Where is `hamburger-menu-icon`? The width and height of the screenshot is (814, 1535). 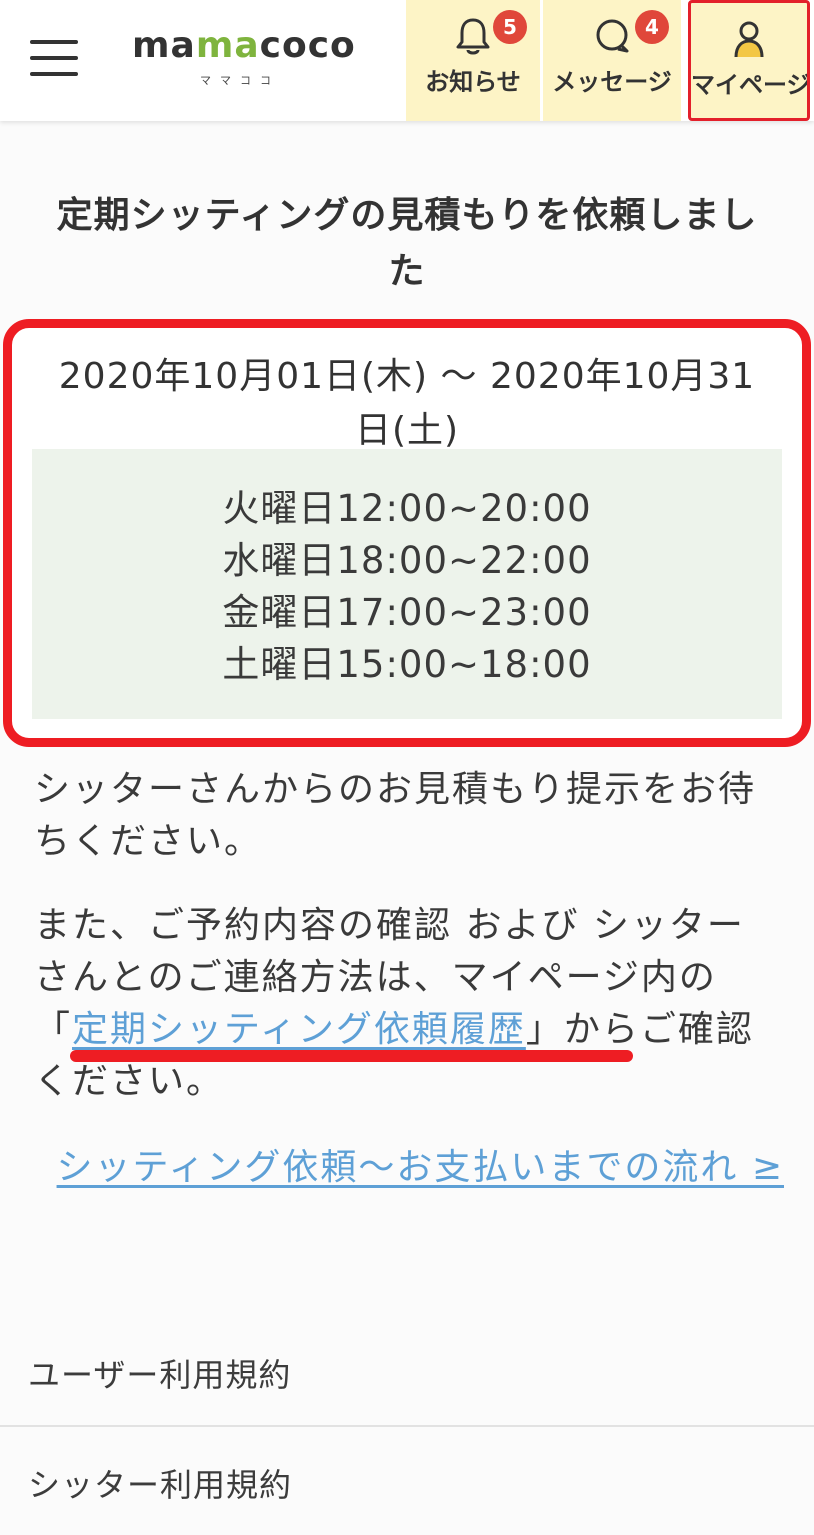 hamburger-menu-icon is located at coordinates (54, 58).